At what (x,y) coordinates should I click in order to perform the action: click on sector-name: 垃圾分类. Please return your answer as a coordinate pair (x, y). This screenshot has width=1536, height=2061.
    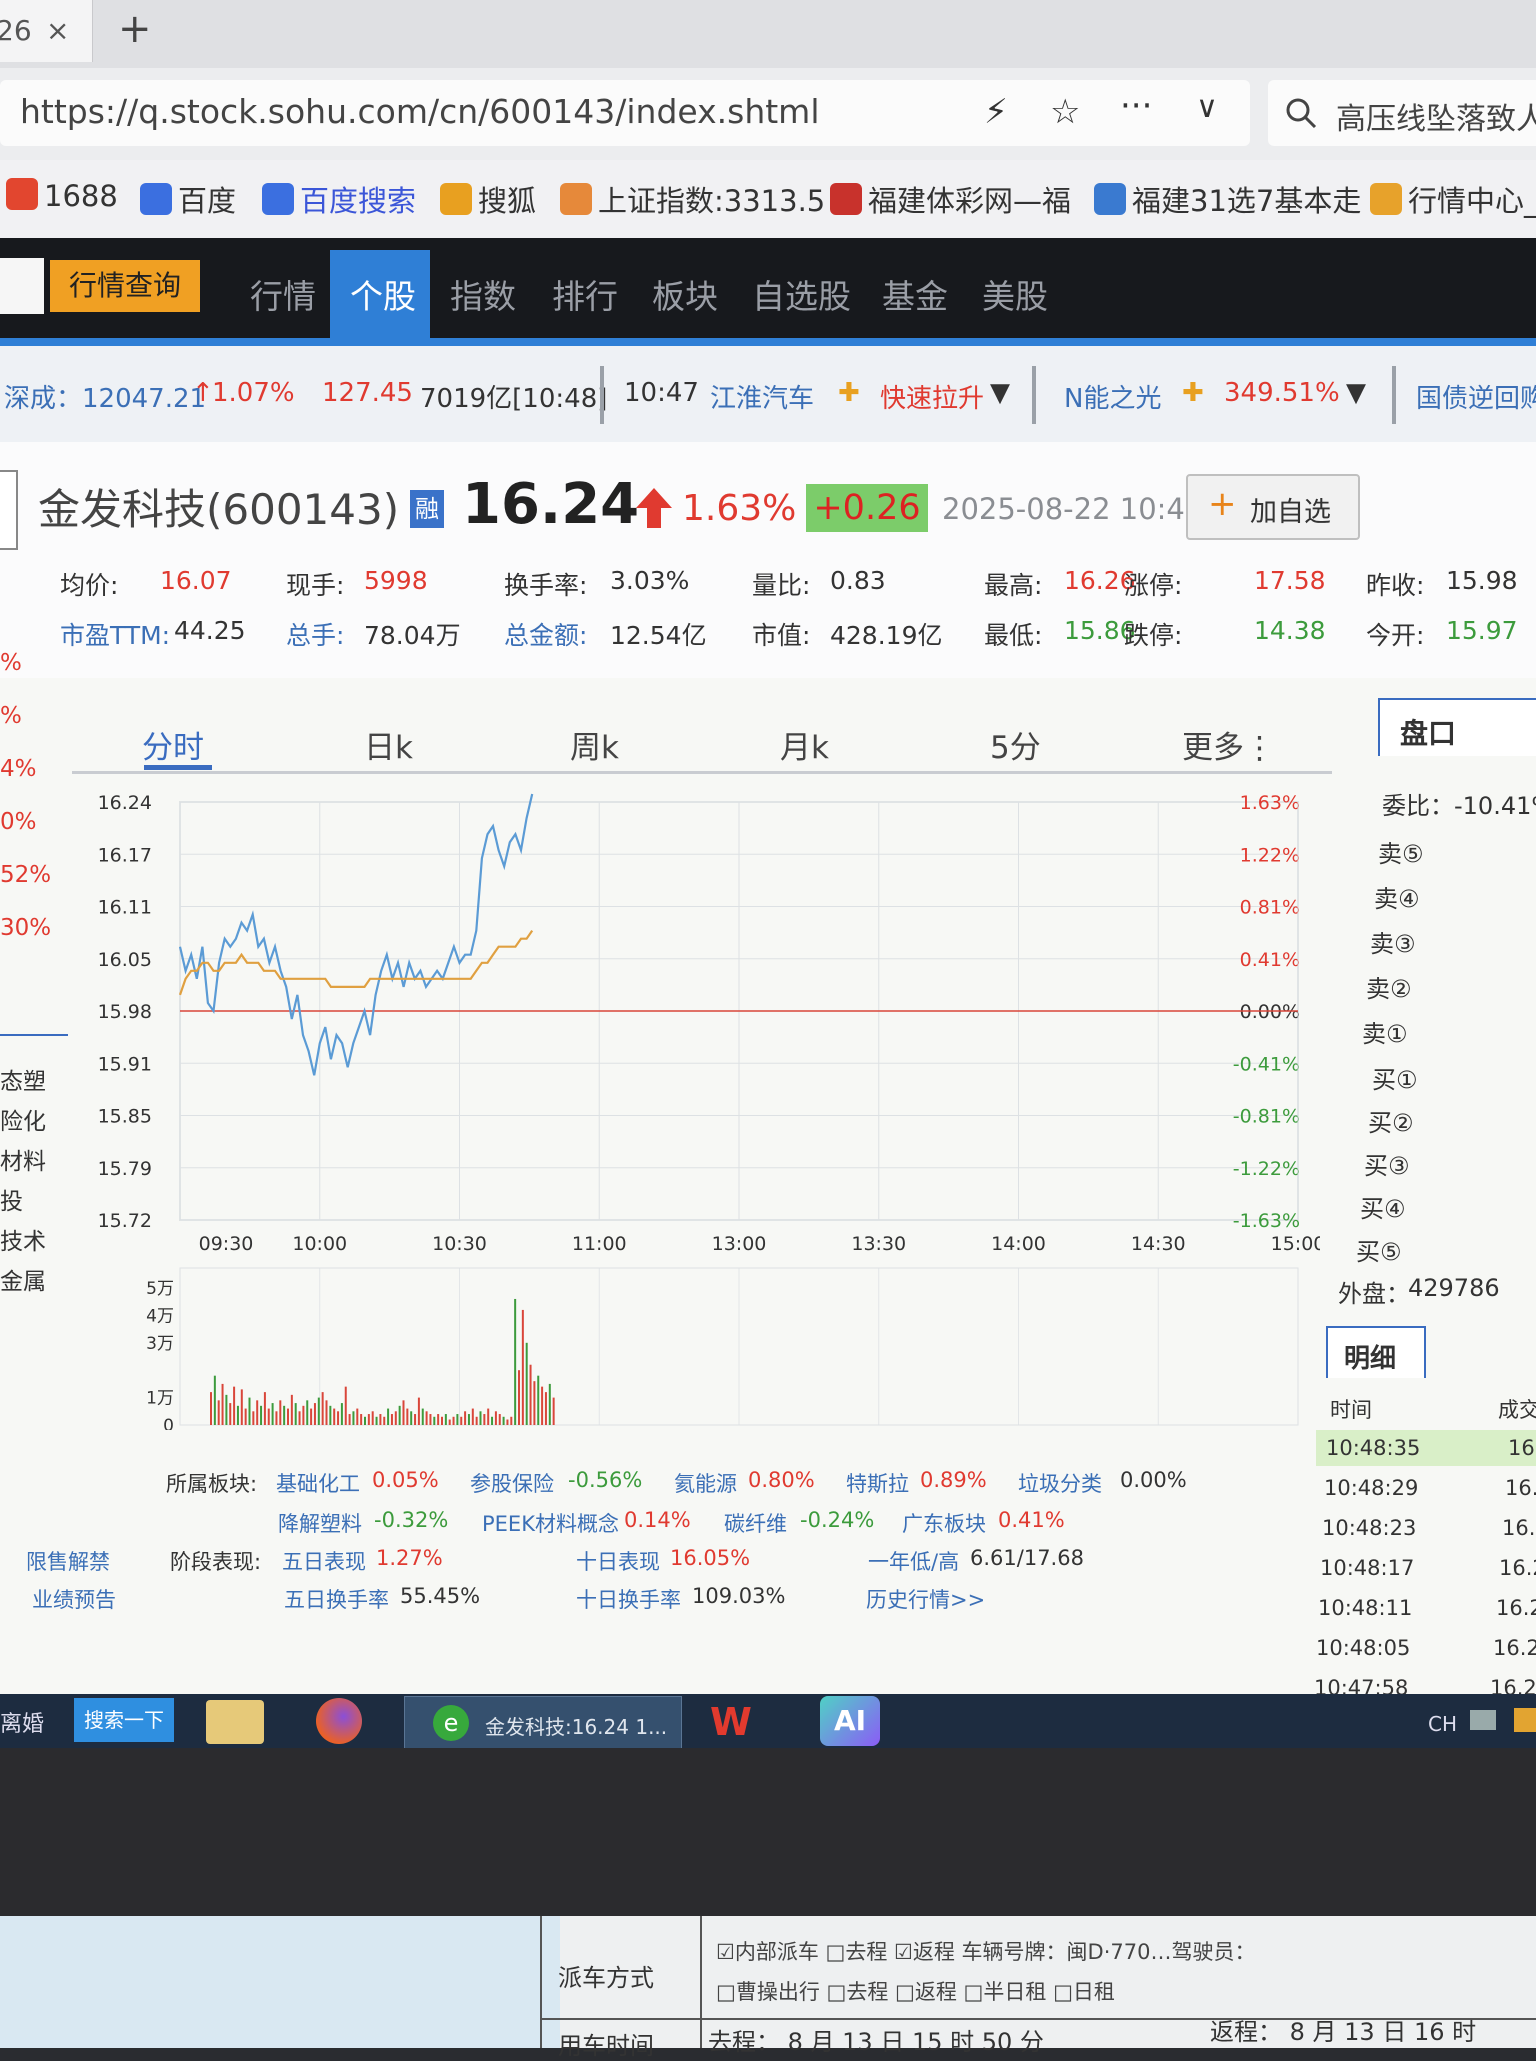
    Looking at the image, I should click on (1060, 1483).